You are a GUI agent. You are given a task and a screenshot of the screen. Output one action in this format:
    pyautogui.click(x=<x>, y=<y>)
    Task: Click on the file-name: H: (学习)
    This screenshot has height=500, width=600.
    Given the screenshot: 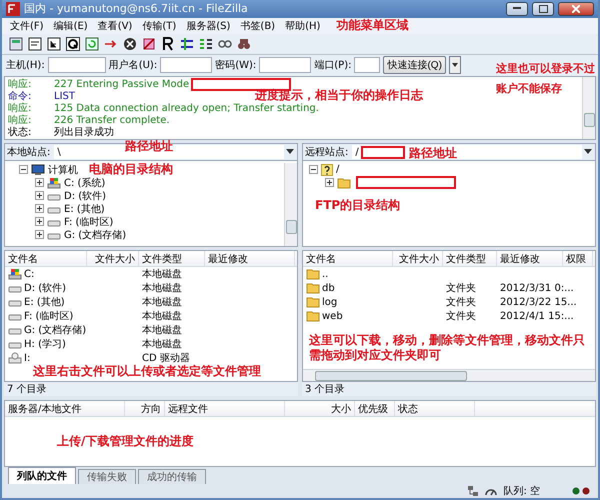 What is the action you would take?
    pyautogui.click(x=45, y=344)
    